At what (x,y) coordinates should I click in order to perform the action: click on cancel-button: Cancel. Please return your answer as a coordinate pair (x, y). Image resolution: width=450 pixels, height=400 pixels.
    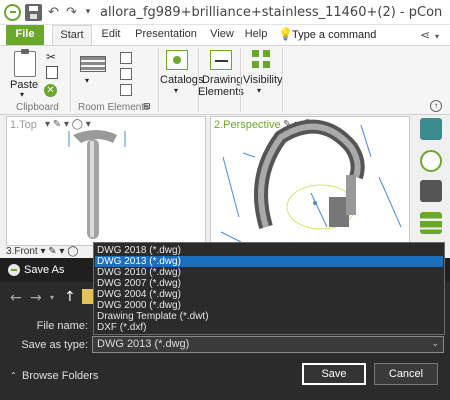
    Looking at the image, I should click on (406, 374).